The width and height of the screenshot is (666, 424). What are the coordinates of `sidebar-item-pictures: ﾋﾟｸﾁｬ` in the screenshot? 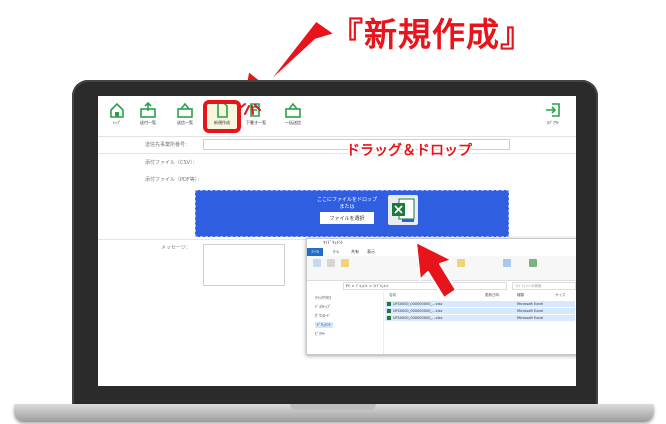 It's located at (320, 334).